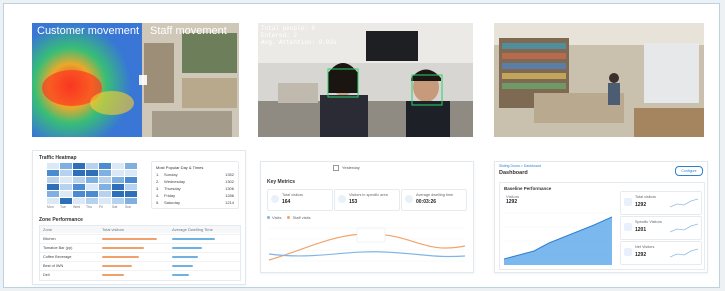  What do you see at coordinates (140, 265) in the screenshot?
I see `zone-row: Best of IWN` at bounding box center [140, 265].